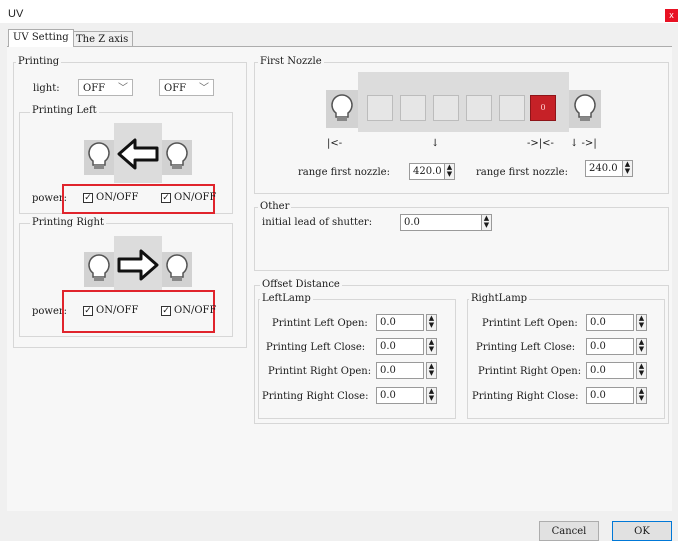 The width and height of the screenshot is (678, 541). Describe the element at coordinates (610, 395) in the screenshot. I see `rightlamp-row-4-field: 0.0` at that location.